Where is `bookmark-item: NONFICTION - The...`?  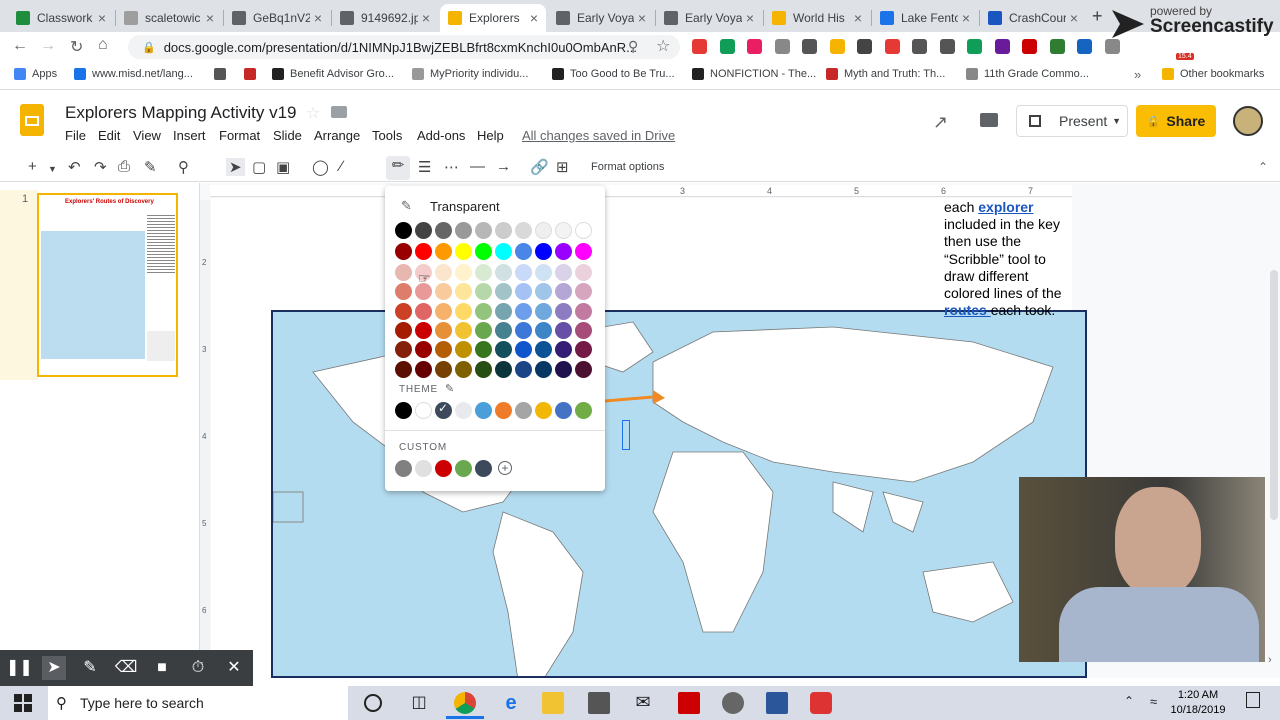 bookmark-item: NONFICTION - The... is located at coordinates (754, 74).